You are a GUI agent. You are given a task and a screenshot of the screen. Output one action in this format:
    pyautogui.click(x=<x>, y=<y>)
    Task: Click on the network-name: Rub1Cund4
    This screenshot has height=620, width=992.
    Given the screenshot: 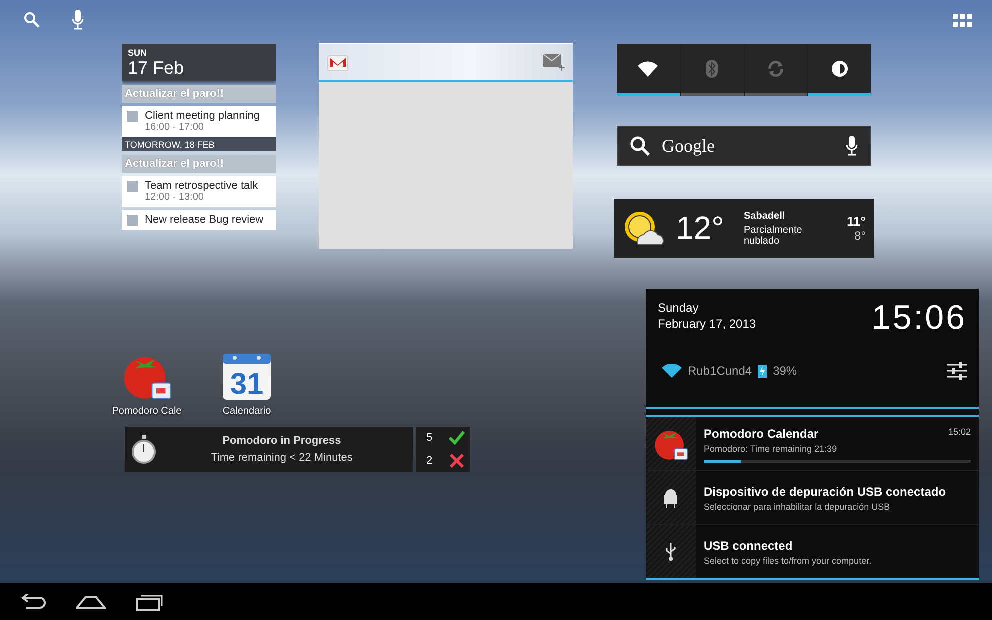 What is the action you would take?
    pyautogui.click(x=720, y=371)
    